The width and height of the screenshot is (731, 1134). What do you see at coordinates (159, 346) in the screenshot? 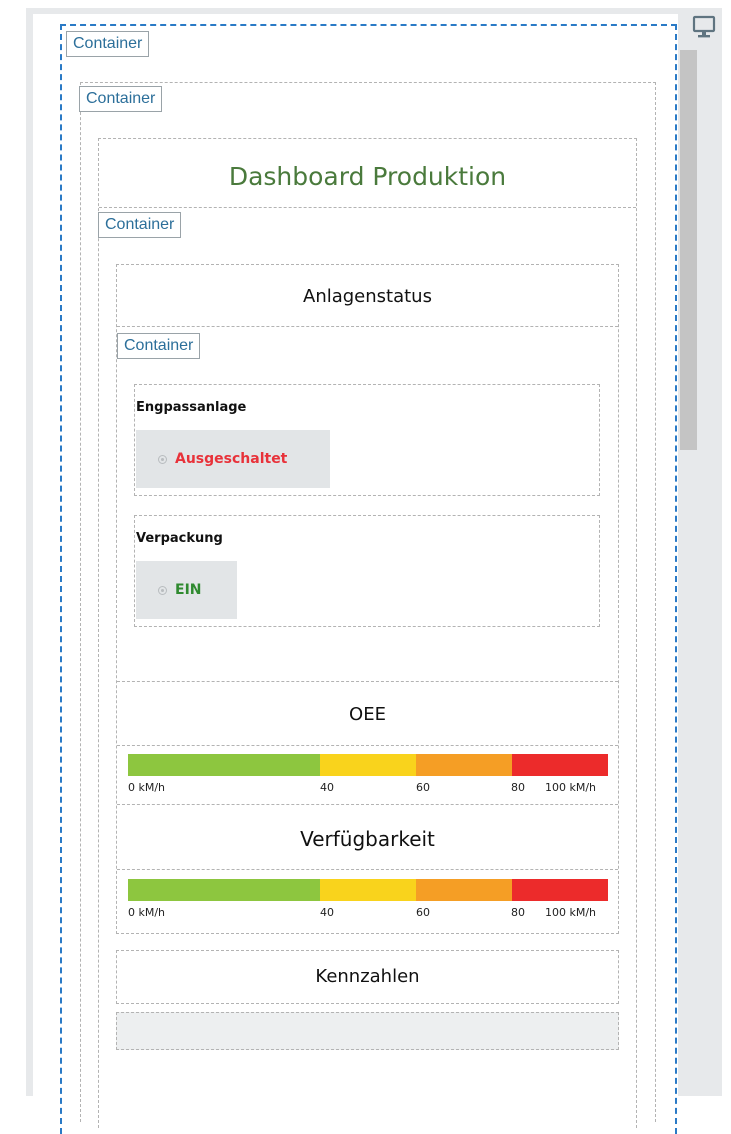
I see `container-tag-level-3: Container` at bounding box center [159, 346].